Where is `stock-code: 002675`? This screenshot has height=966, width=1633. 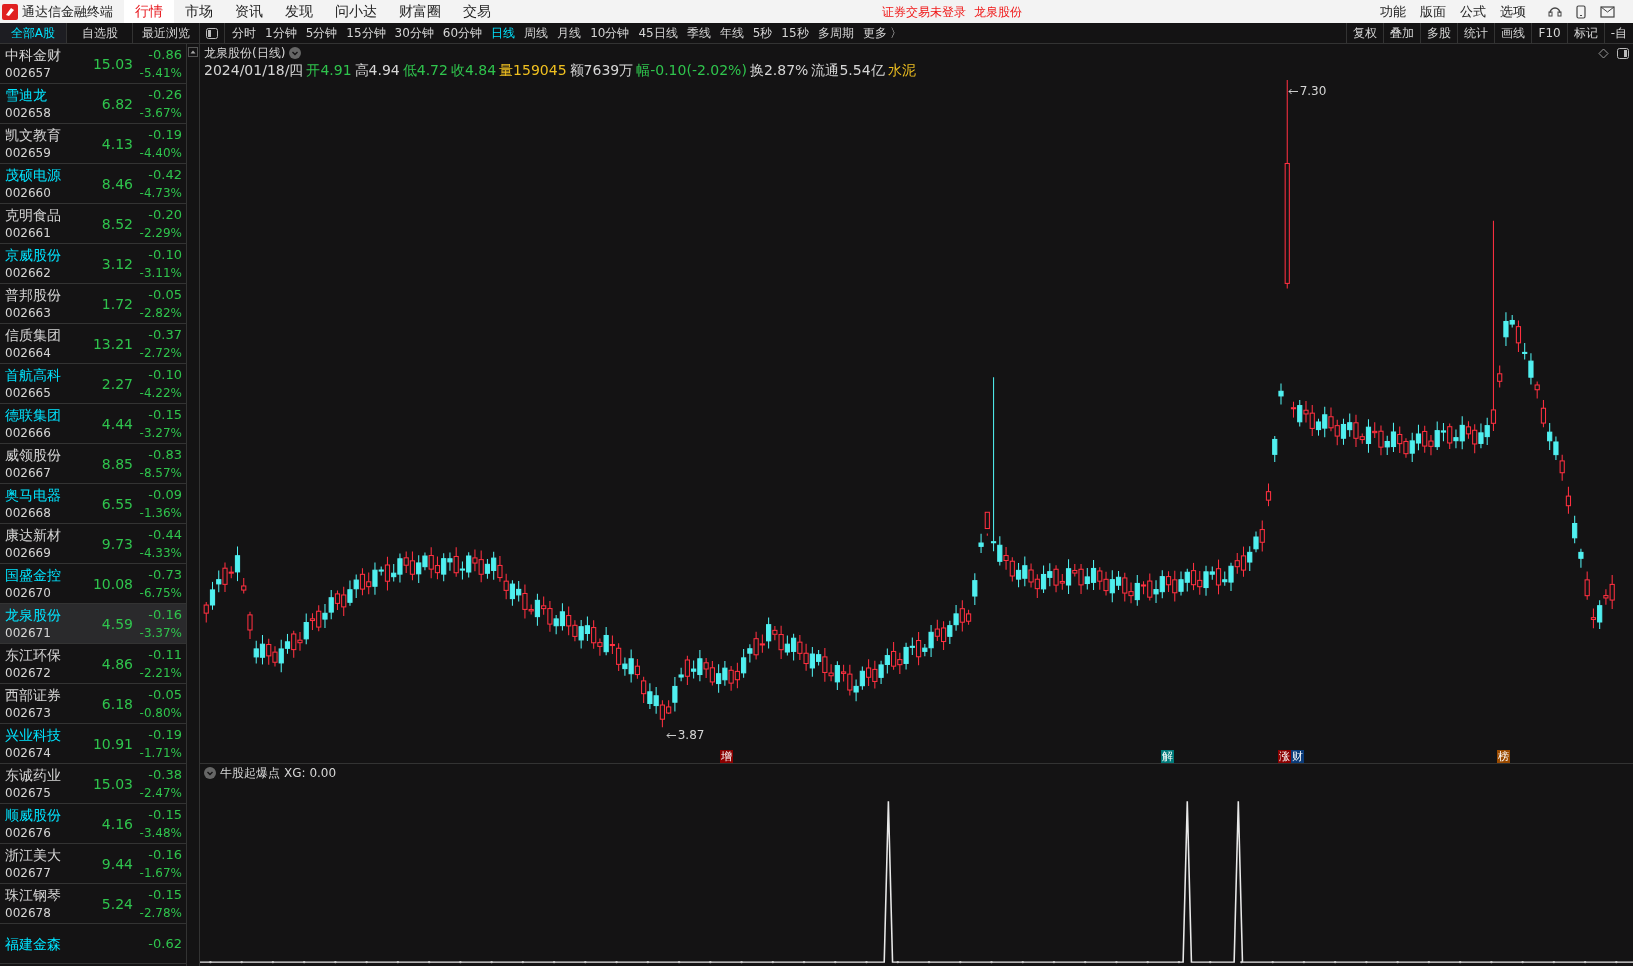
stock-code: 002675 is located at coordinates (28, 793).